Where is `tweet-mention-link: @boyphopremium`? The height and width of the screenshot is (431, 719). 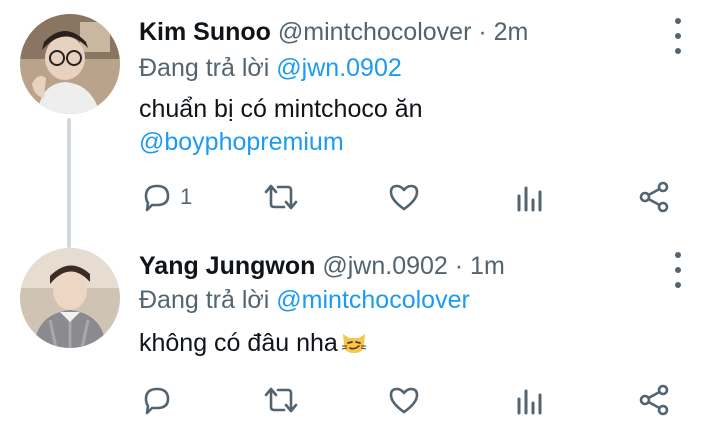
tweet-mention-link: @boyphopremium is located at coordinates (281, 142).